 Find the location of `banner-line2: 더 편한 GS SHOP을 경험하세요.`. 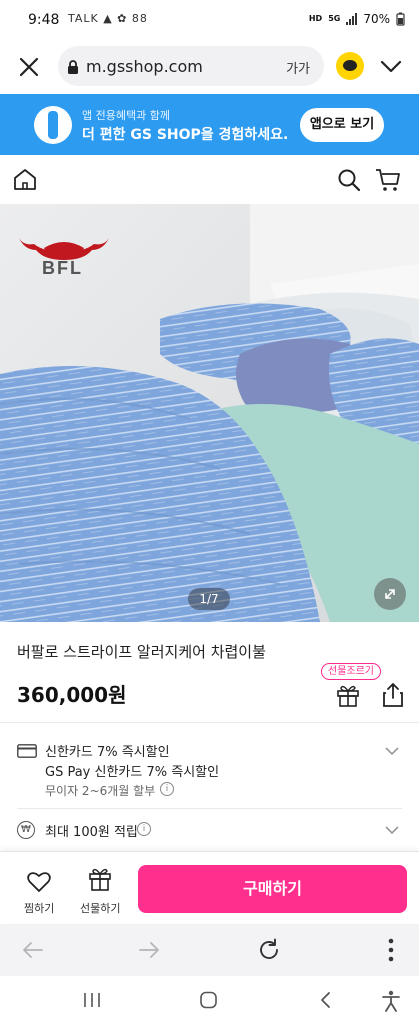

banner-line2: 더 편한 GS SHOP을 경험하세요. is located at coordinates (185, 135).